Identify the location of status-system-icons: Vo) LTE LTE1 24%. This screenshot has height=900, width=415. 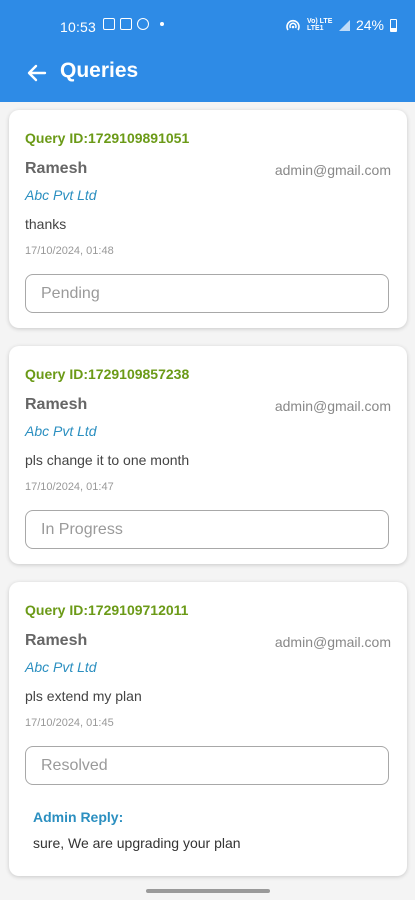
(341, 25).